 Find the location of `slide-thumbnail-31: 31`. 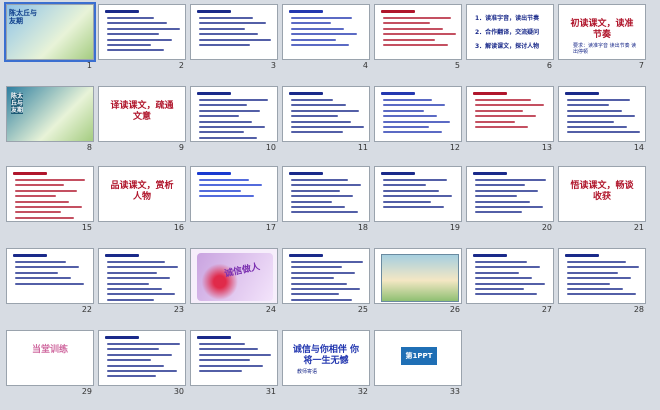

slide-thumbnail-31: 31 is located at coordinates (234, 364).